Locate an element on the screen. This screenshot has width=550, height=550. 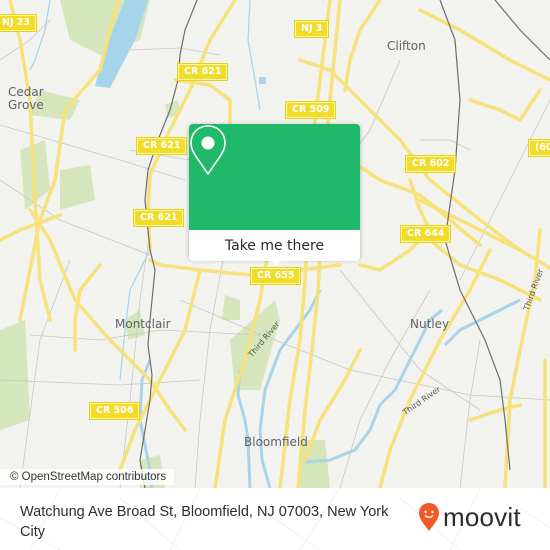
road-shield-cr655: CR 655 is located at coordinates (275, 276).